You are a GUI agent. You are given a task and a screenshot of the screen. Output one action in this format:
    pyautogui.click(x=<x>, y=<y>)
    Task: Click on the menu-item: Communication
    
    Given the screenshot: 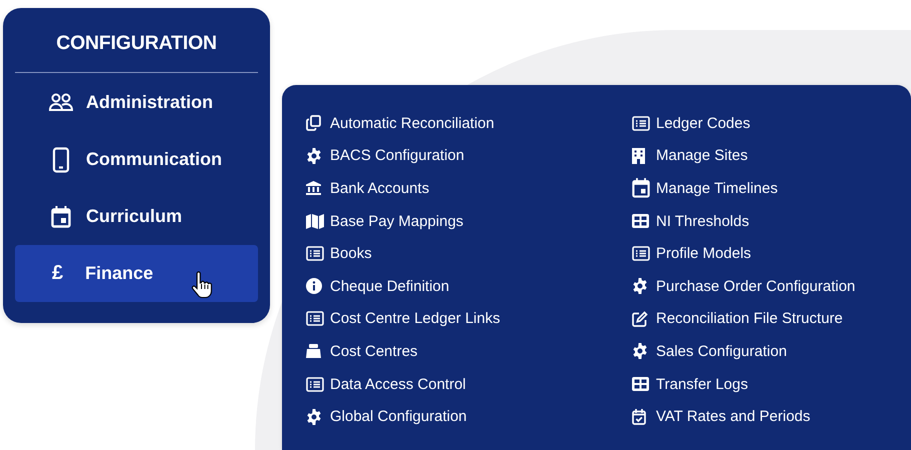 What is the action you would take?
    pyautogui.click(x=136, y=159)
    